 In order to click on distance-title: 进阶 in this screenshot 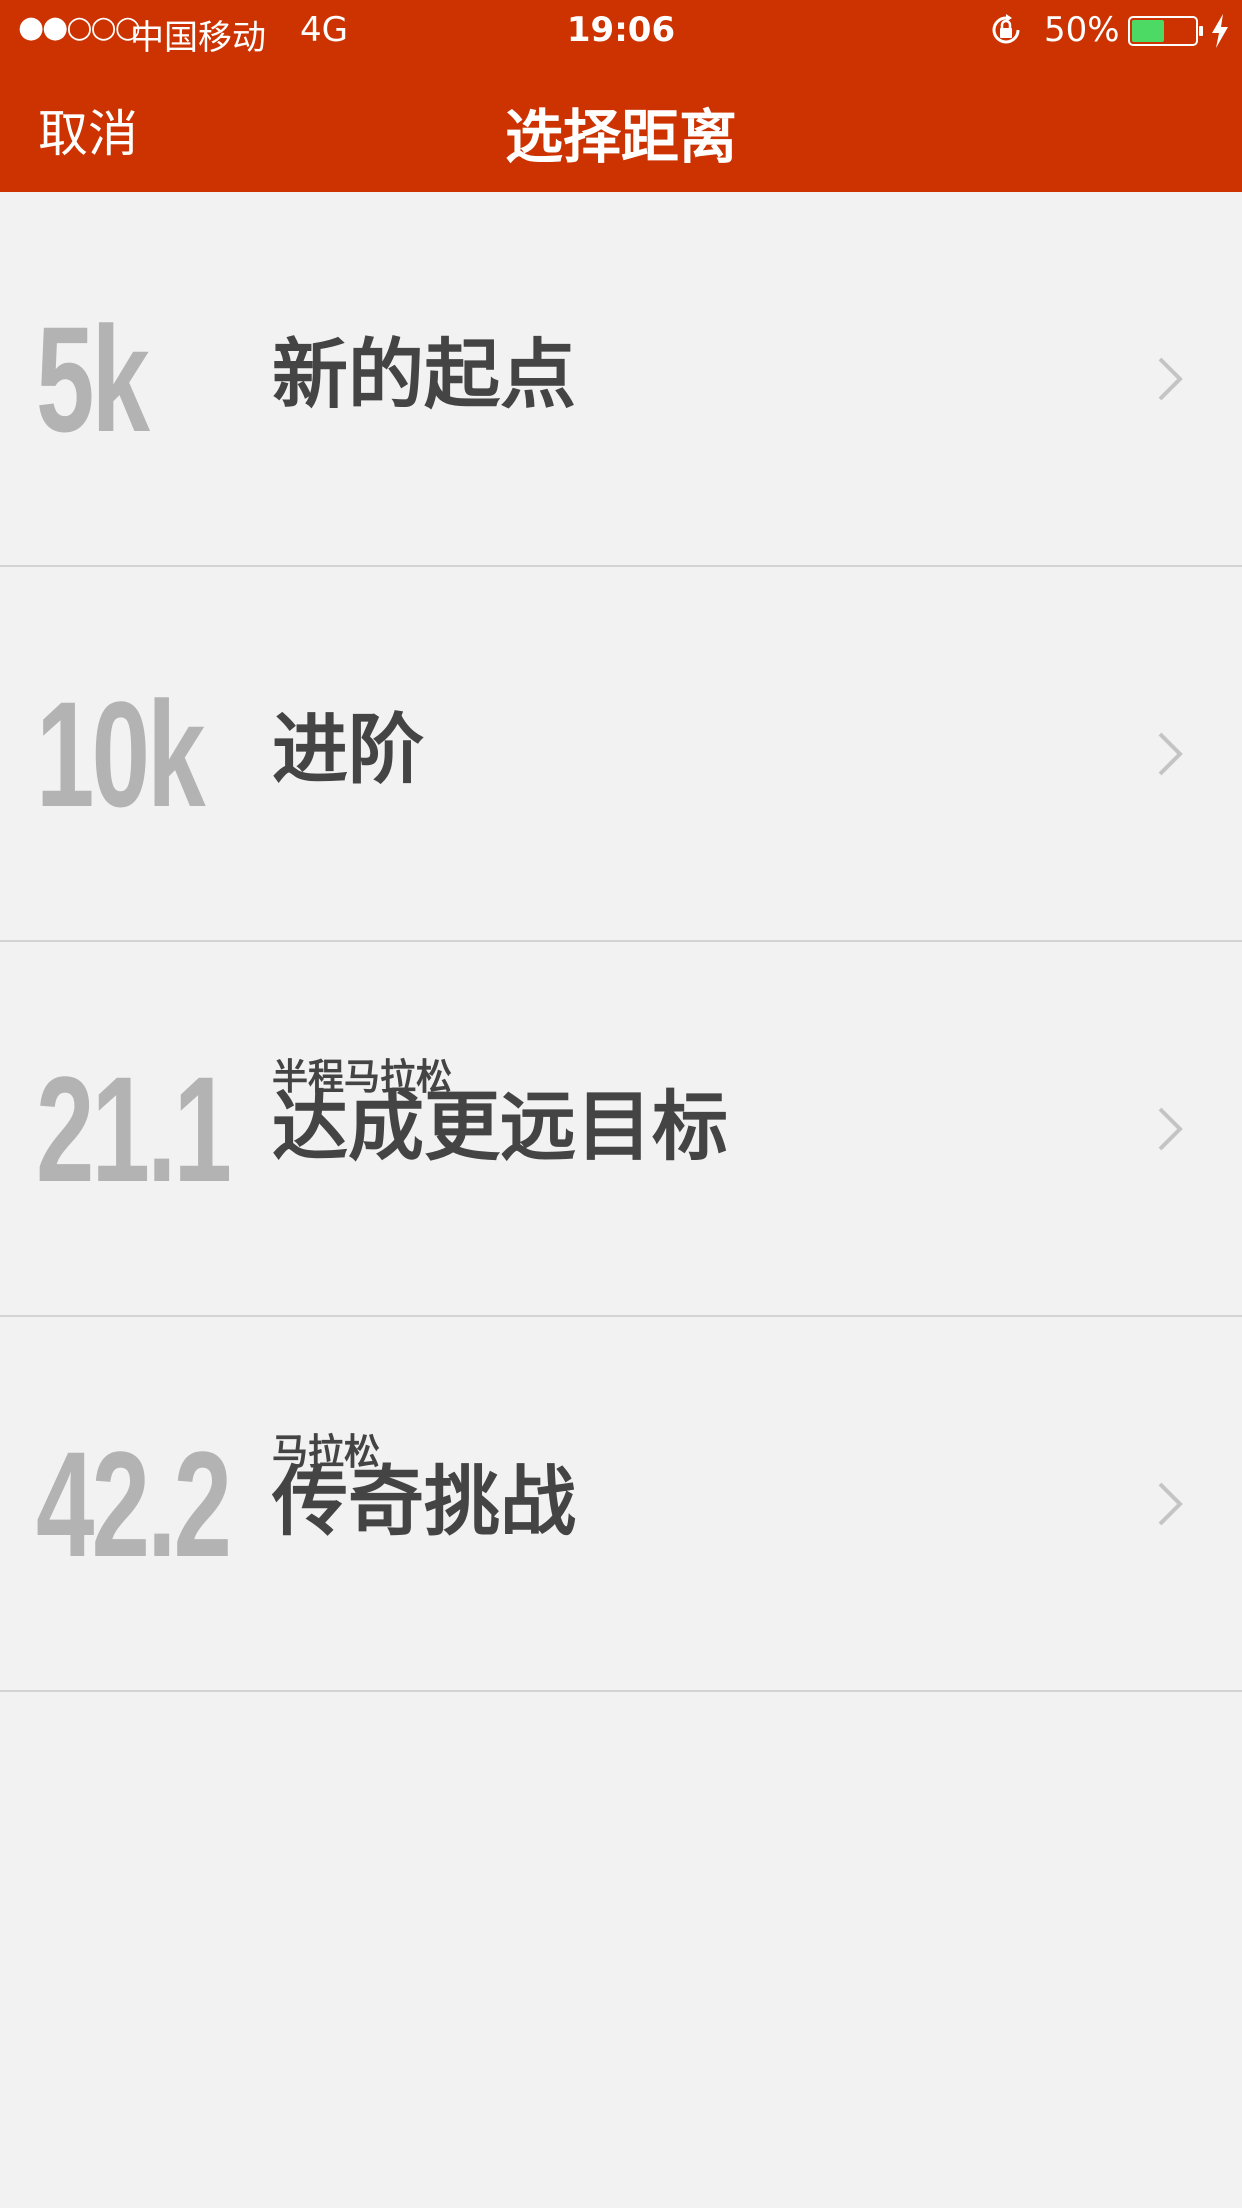, I will do `click(348, 749)`.